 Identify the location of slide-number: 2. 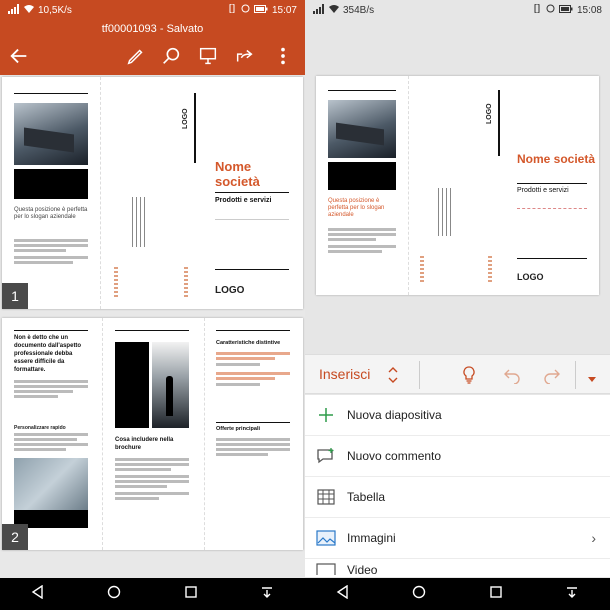
(15, 537).